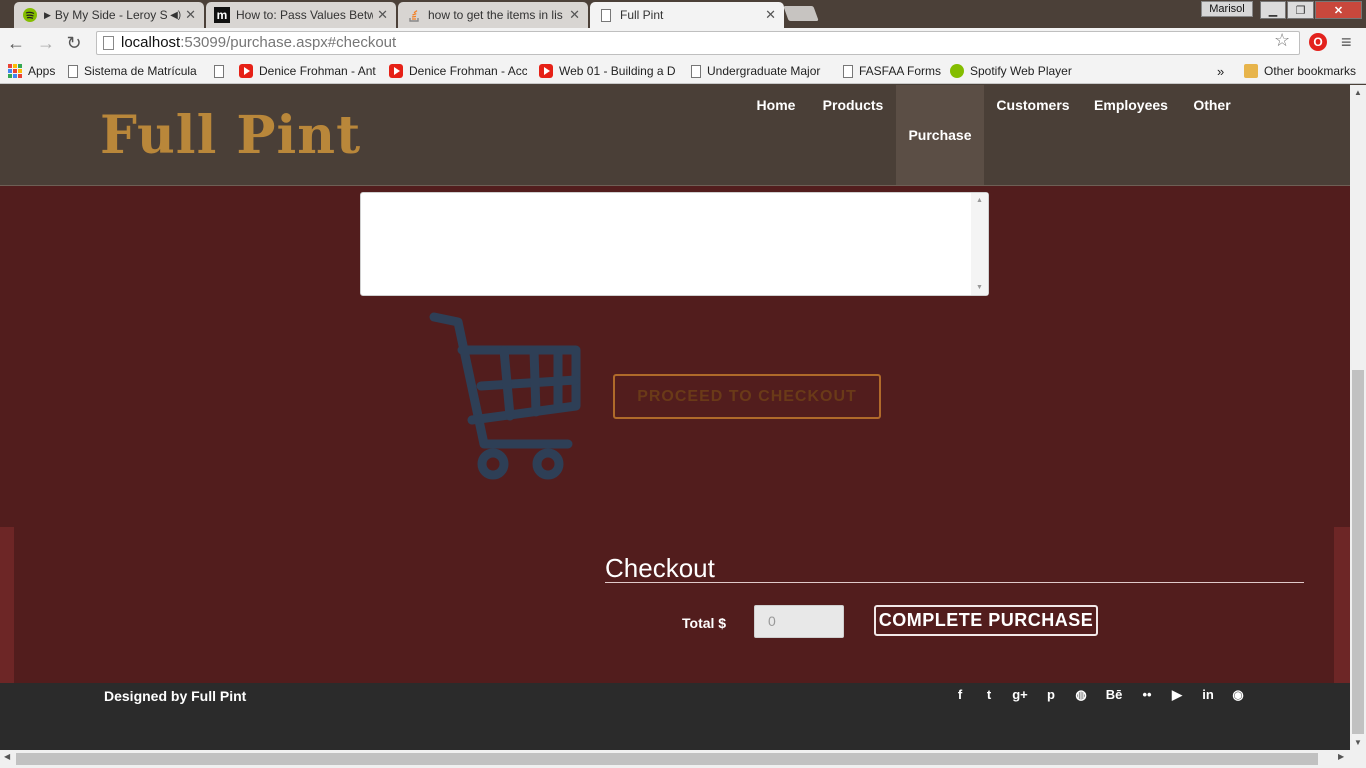  What do you see at coordinates (674, 244) in the screenshot?
I see `items-textarea: ▲ ▼` at bounding box center [674, 244].